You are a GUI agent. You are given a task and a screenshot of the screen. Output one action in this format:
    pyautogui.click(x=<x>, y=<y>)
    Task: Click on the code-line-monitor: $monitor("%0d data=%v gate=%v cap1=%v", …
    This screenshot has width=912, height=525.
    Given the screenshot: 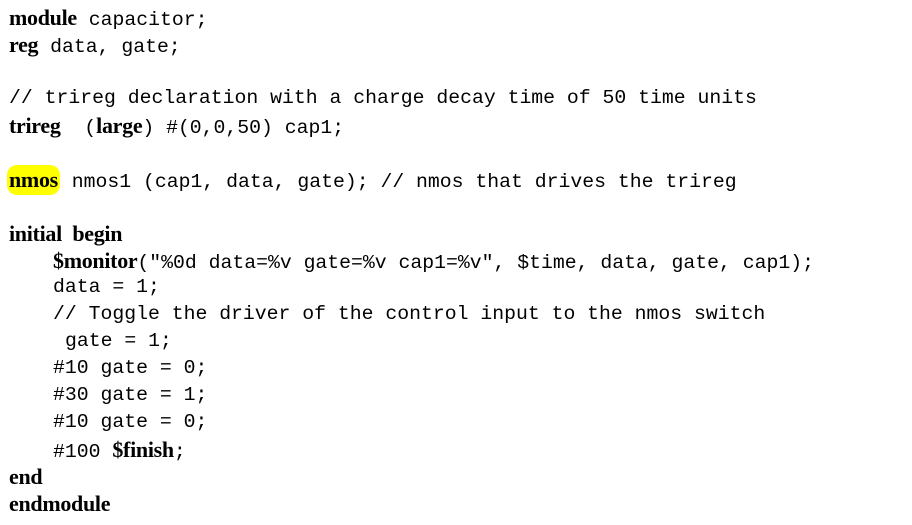 What is the action you would take?
    pyautogui.click(x=411, y=260)
    